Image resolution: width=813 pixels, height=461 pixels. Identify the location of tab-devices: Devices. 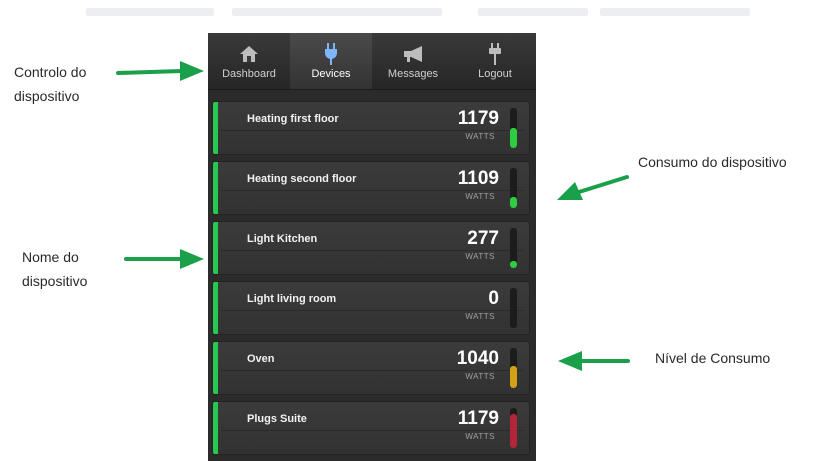
(331, 61).